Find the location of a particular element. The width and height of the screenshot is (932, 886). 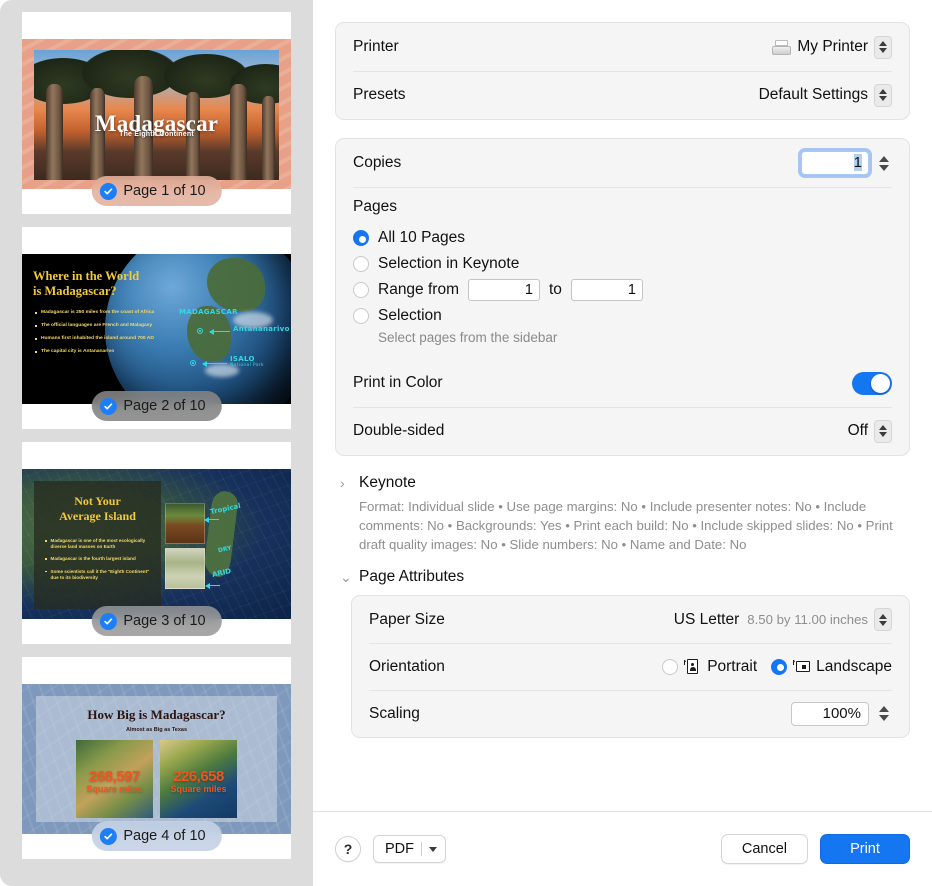

portrait-page-icon is located at coordinates (692, 667).